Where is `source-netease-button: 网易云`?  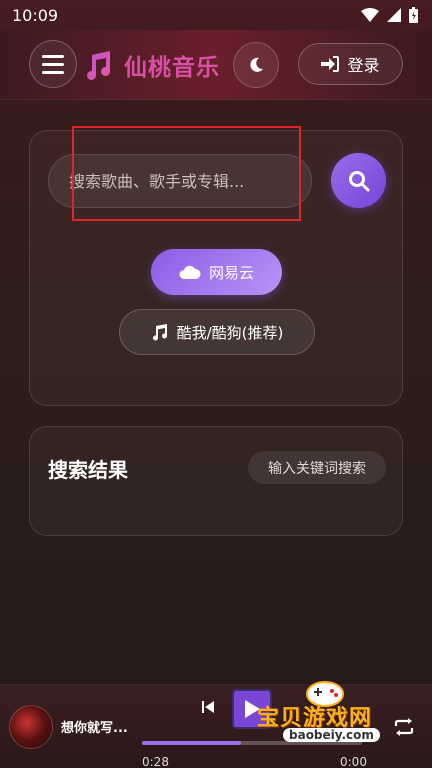 source-netease-button: 网易云 is located at coordinates (216, 272).